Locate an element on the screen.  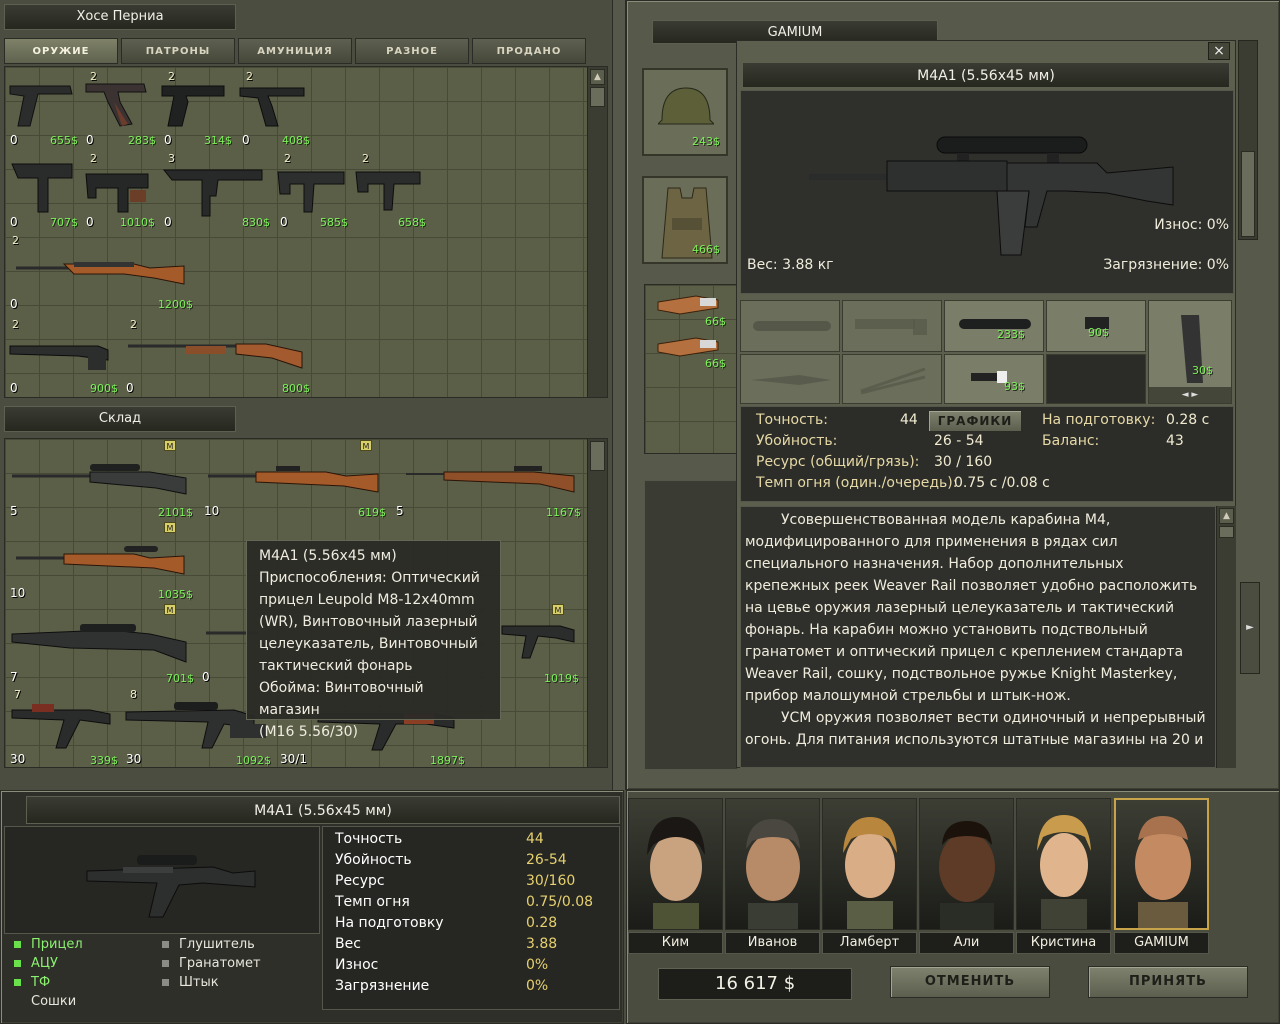
grenade-launcher-icon is located at coordinates (891, 327).